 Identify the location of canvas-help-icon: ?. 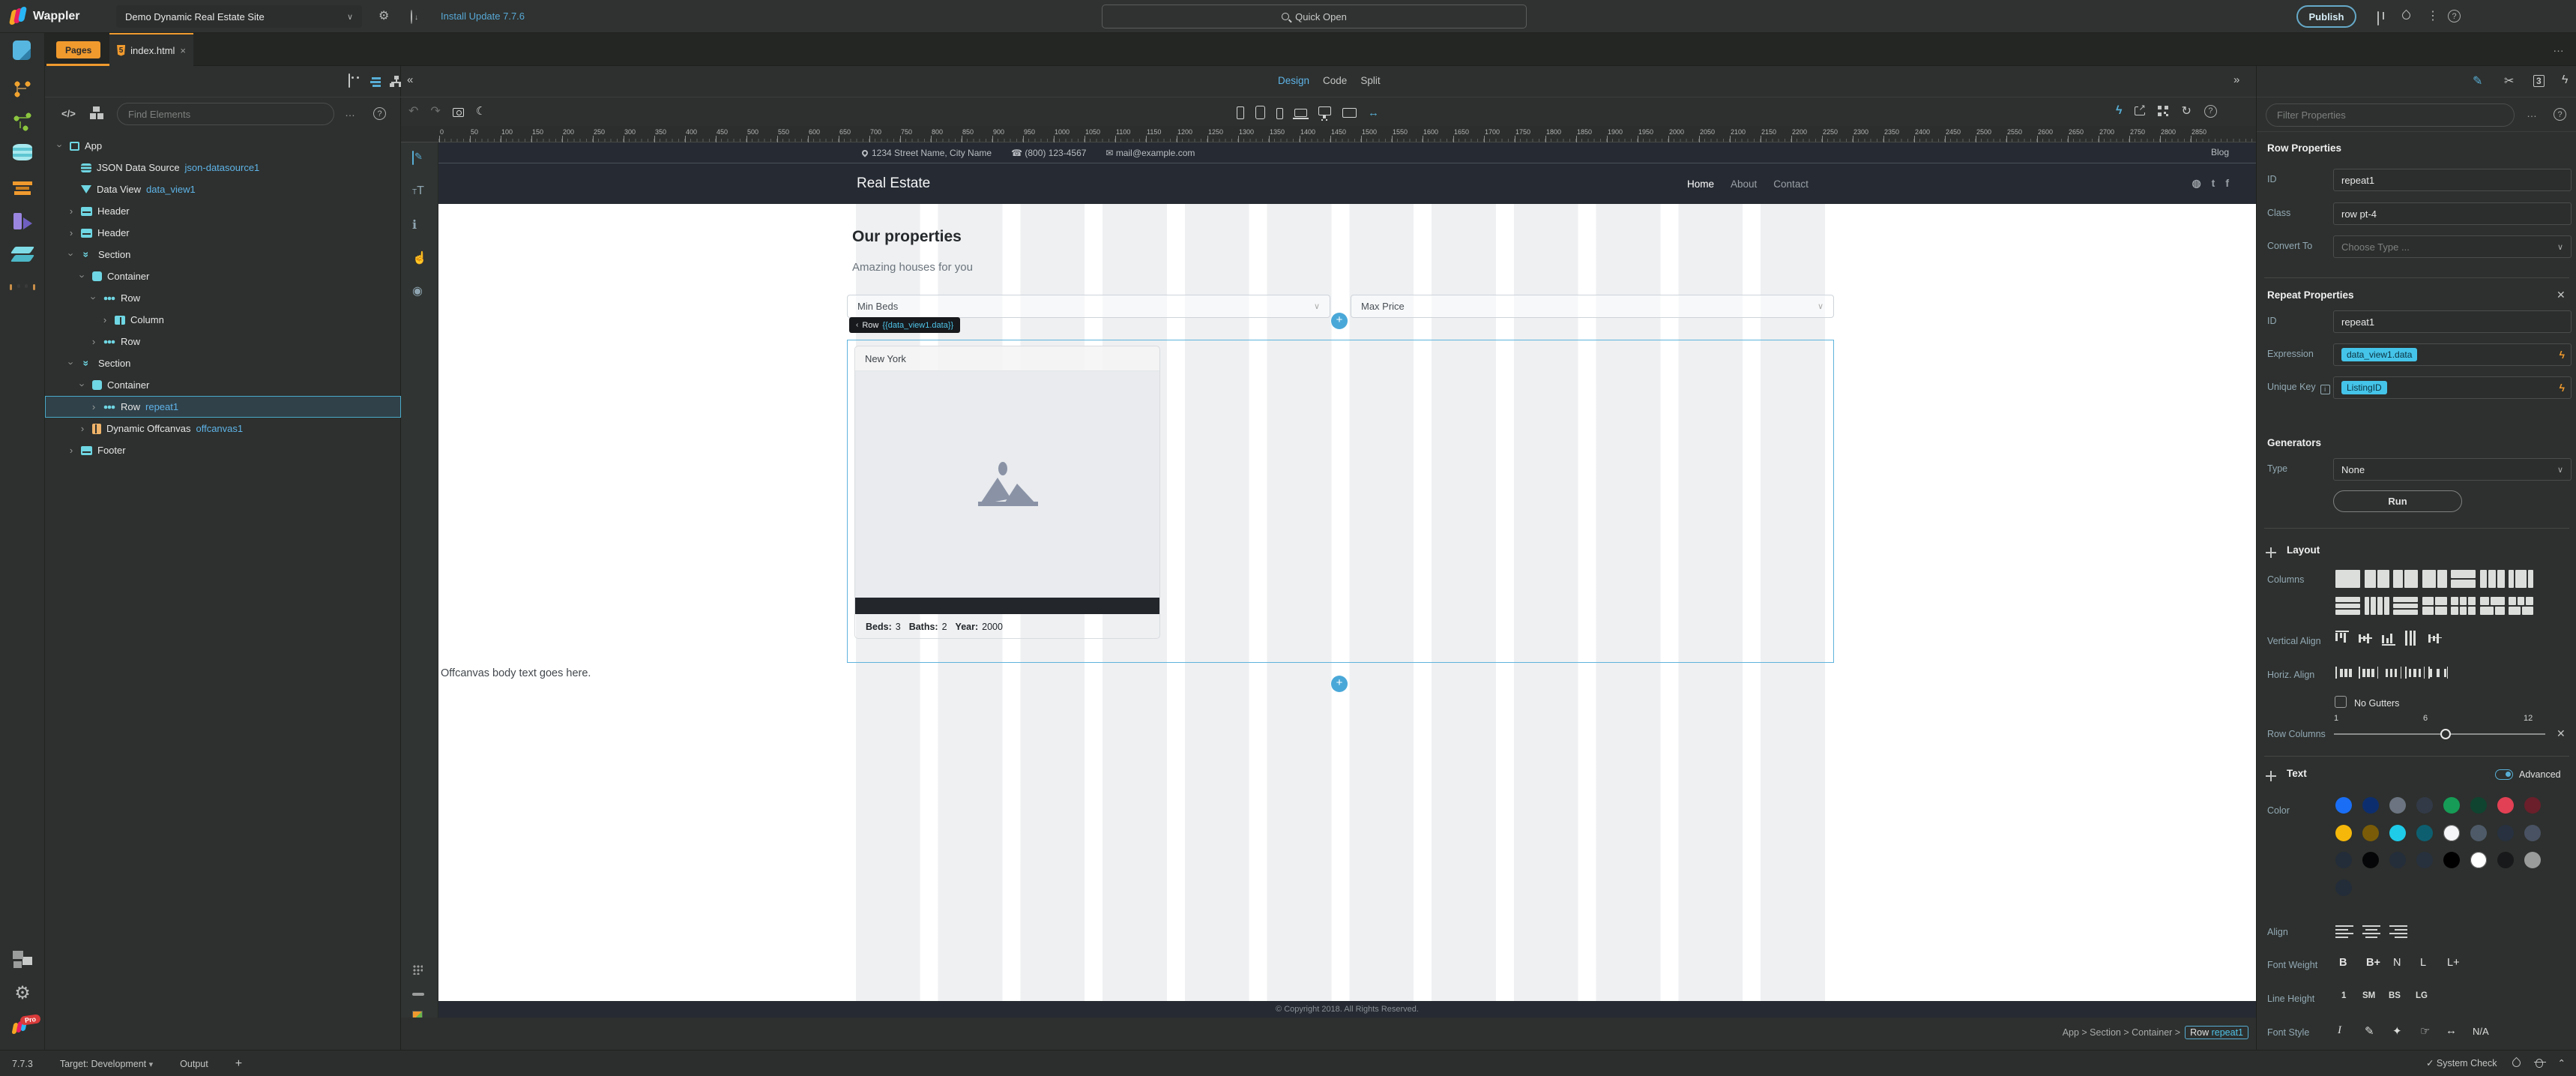
(2210, 111).